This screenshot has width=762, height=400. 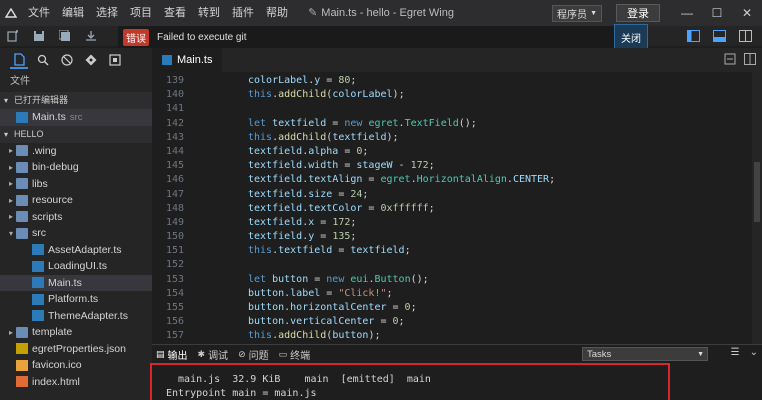 What do you see at coordinates (645, 354) in the screenshot?
I see `tasks-select: Tasks ▼` at bounding box center [645, 354].